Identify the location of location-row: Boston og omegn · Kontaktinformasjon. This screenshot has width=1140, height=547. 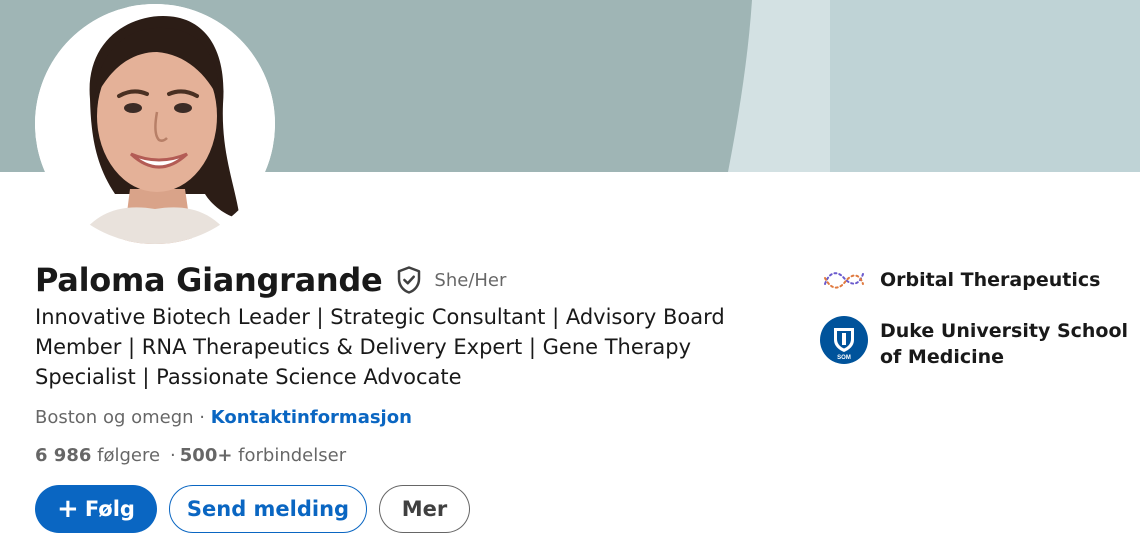
(223, 418).